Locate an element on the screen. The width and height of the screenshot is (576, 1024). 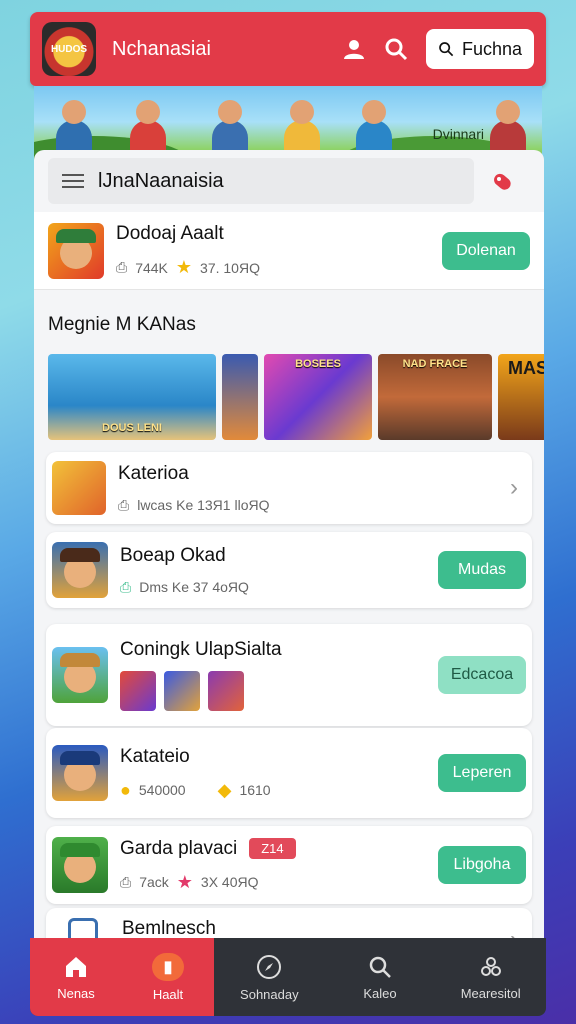
compass-icon is located at coordinates (269, 966).